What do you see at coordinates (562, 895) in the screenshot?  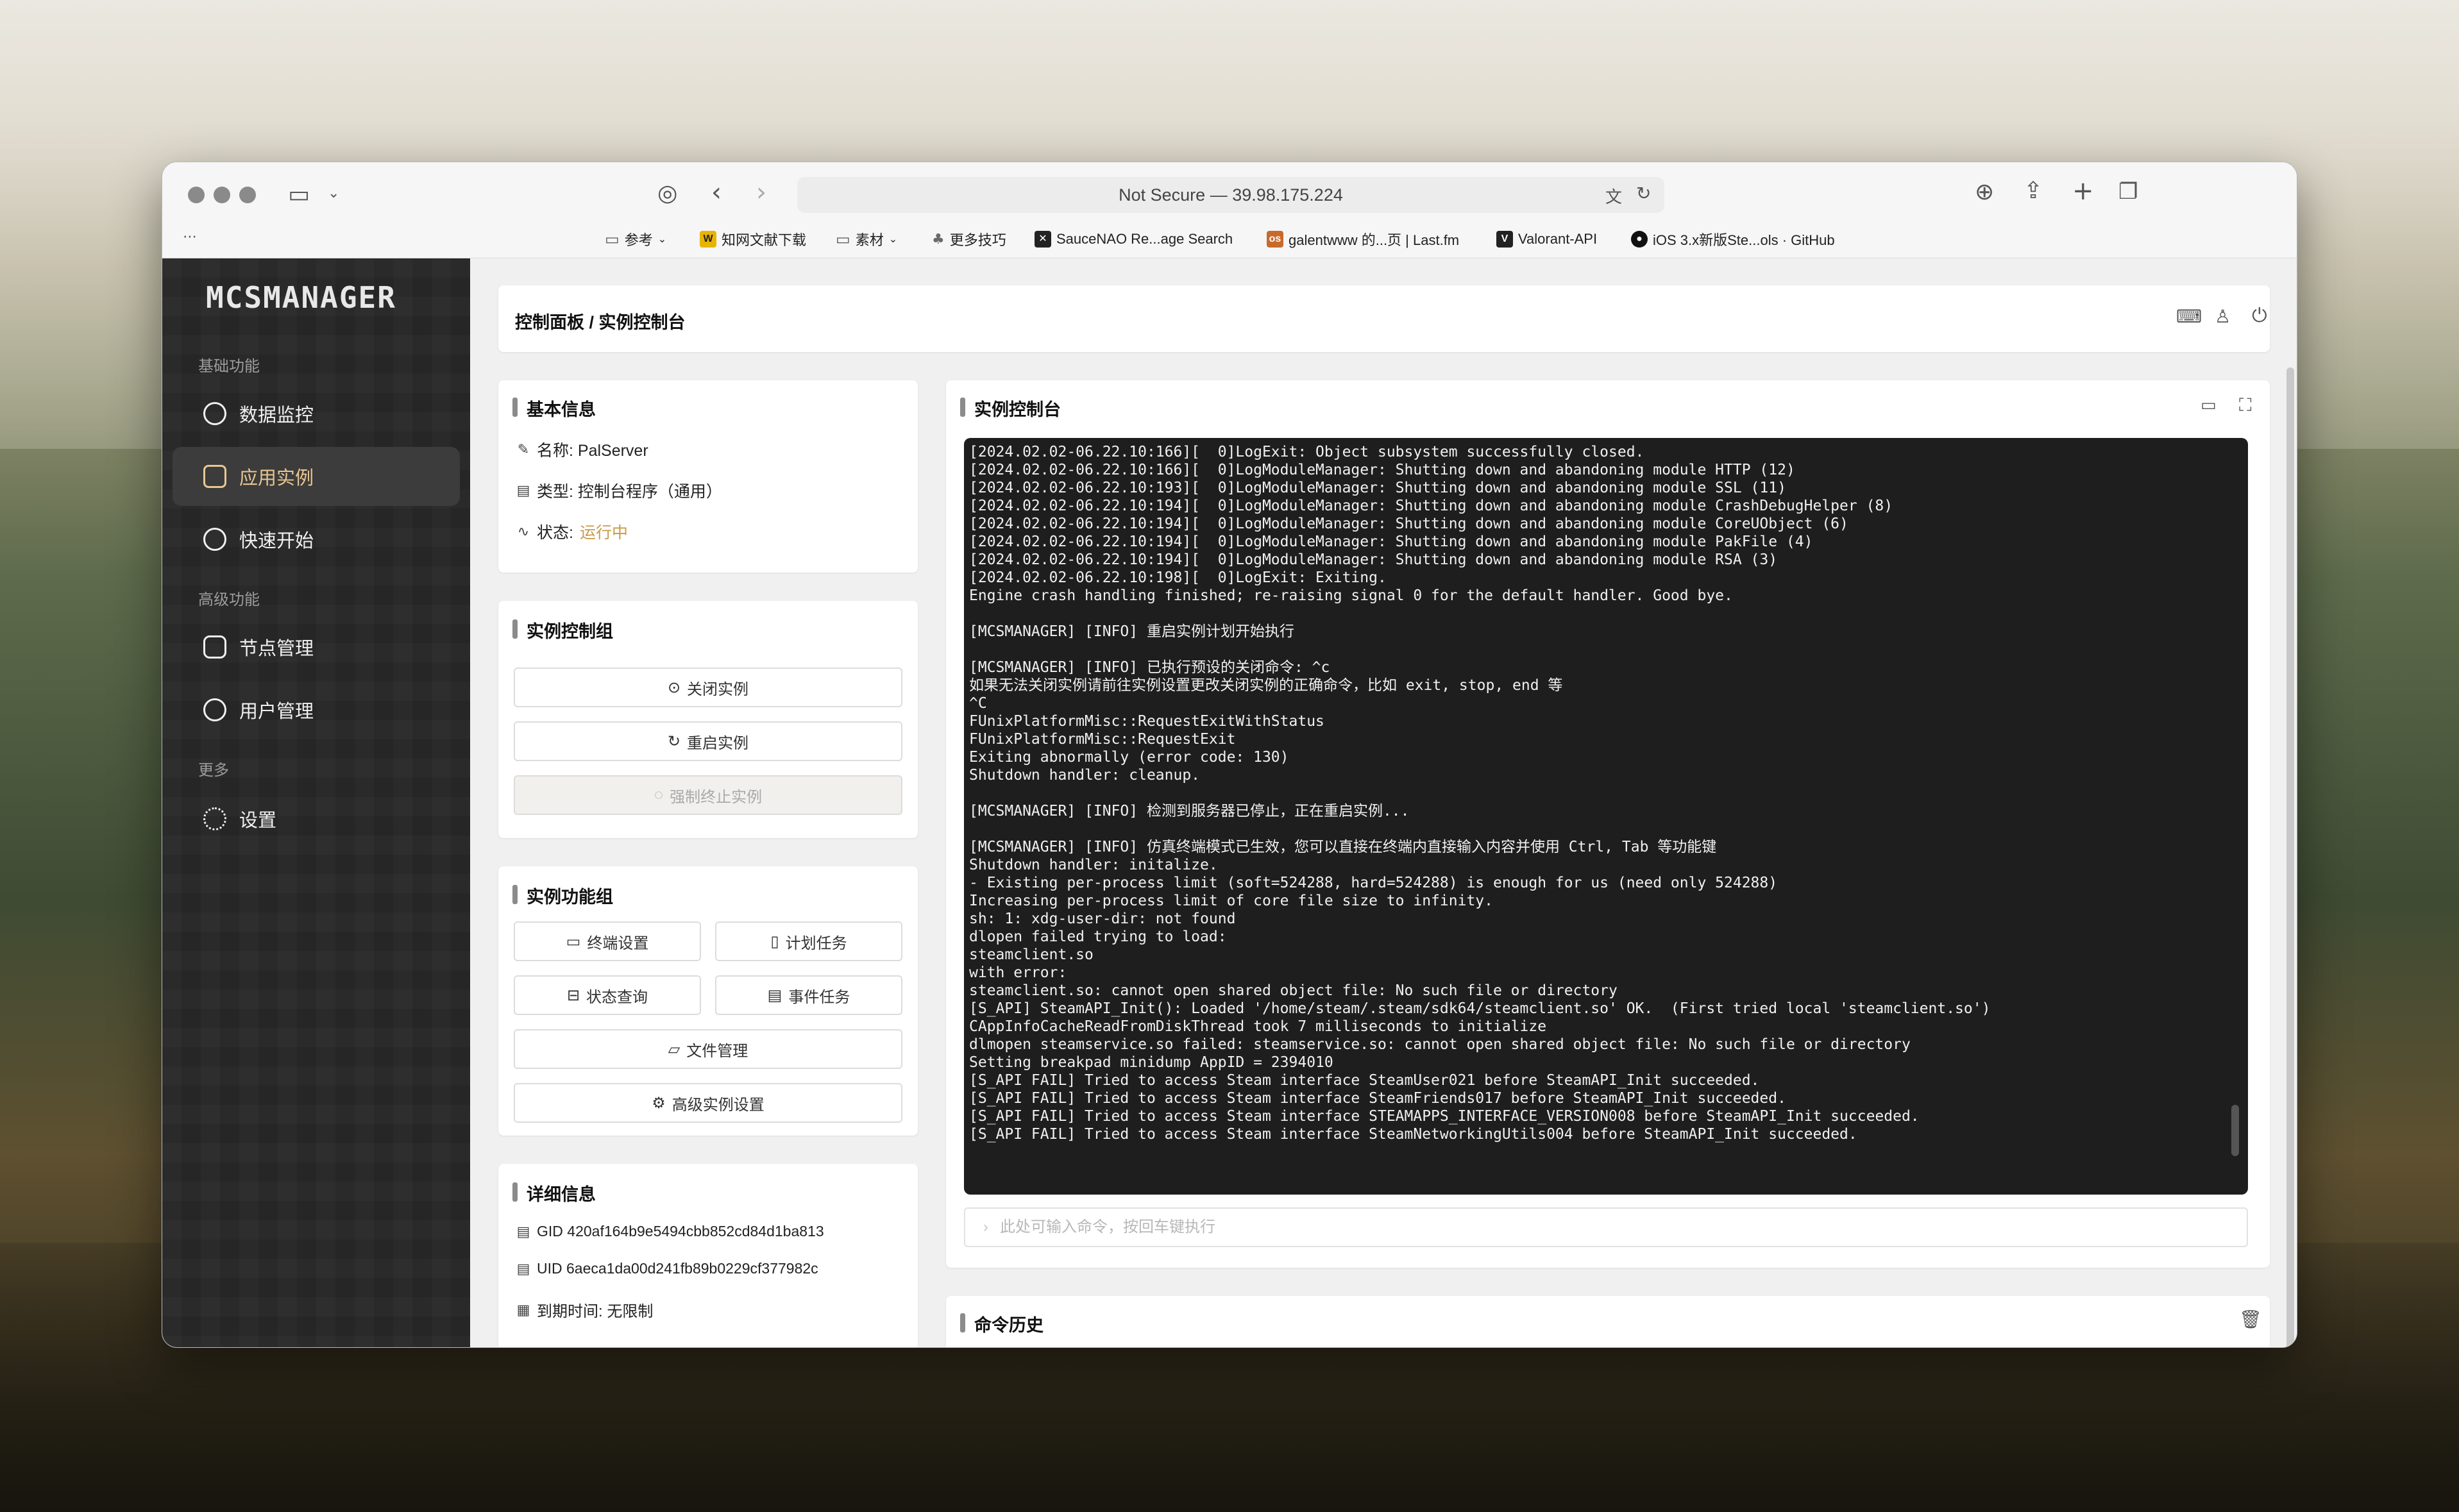 I see `card-title: 实例功能组` at bounding box center [562, 895].